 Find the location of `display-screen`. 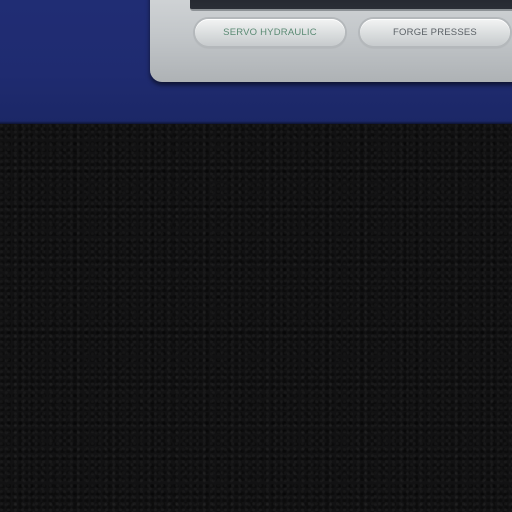

display-screen is located at coordinates (351, 5).